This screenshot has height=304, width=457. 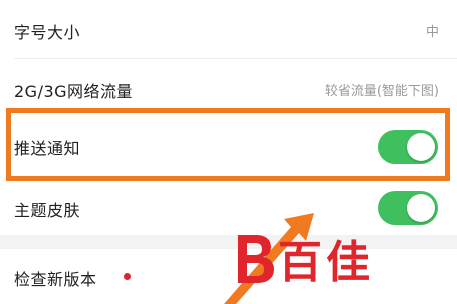 What do you see at coordinates (326, 262) in the screenshot?
I see `watermark-text: 百佳` at bounding box center [326, 262].